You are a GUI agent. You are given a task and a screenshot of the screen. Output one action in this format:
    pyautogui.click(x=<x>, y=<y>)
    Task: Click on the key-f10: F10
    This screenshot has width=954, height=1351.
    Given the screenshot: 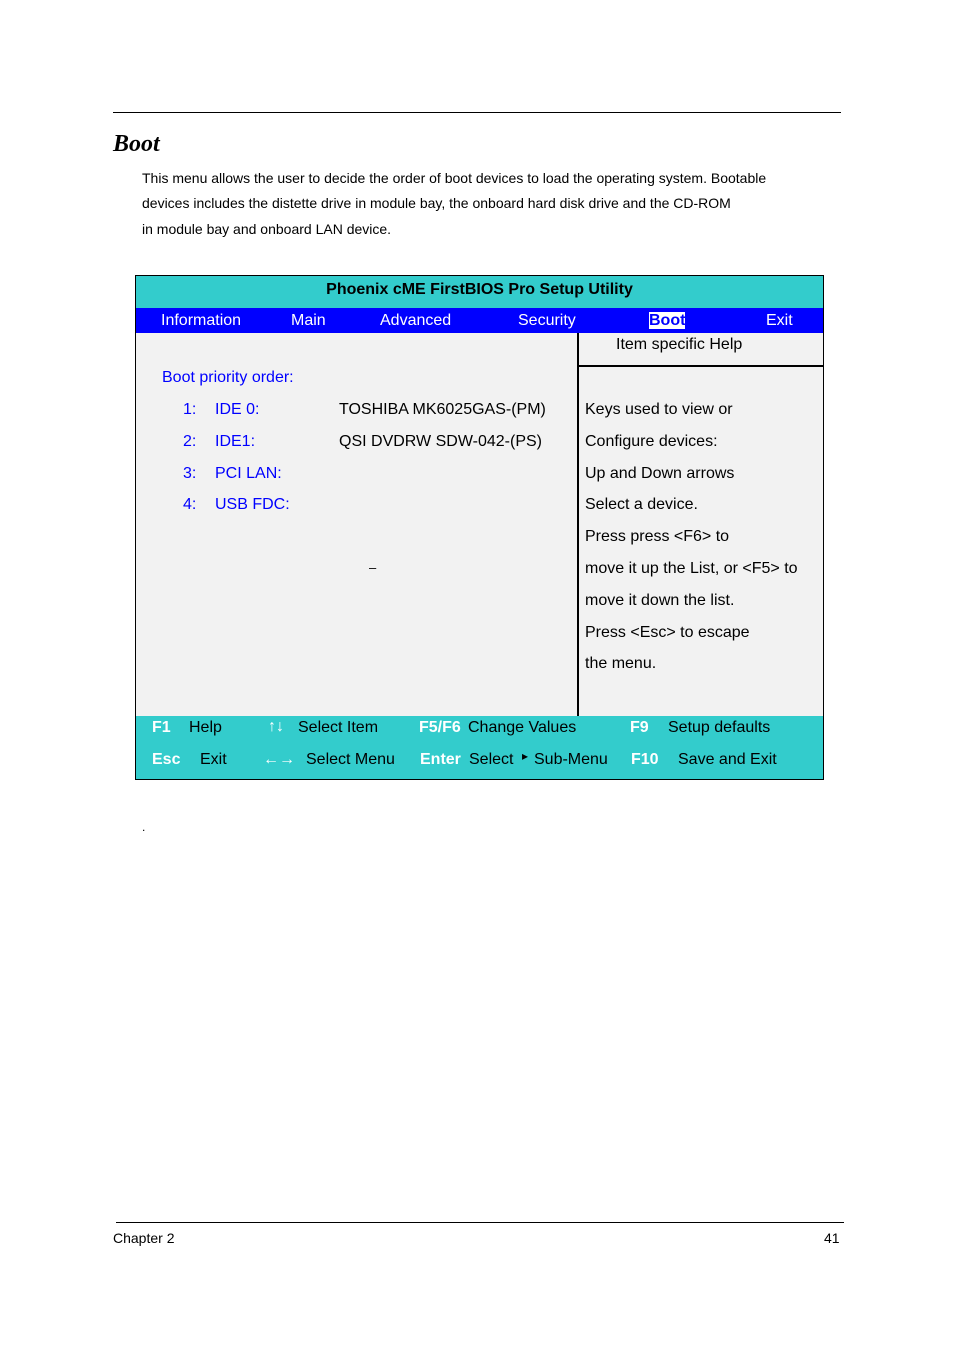 What is the action you would take?
    pyautogui.click(x=645, y=759)
    